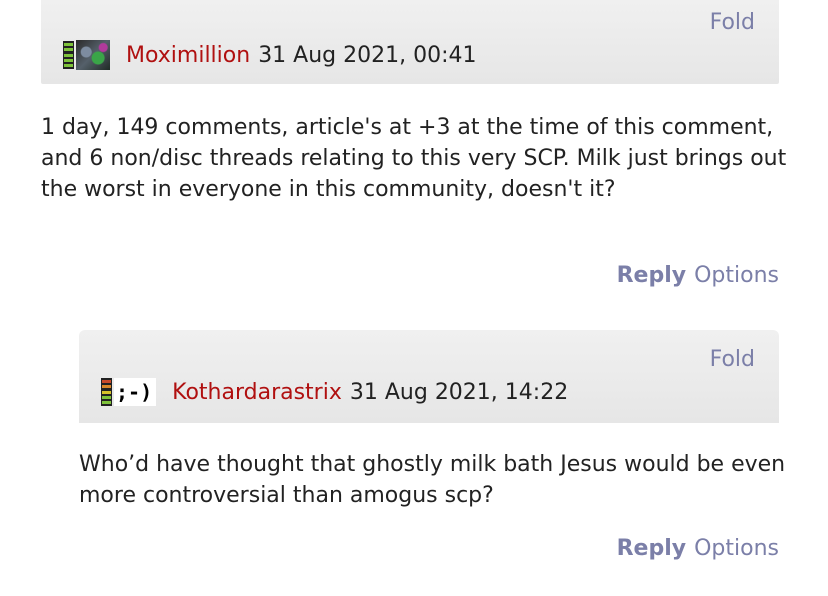 The image size is (828, 596). What do you see at coordinates (93, 55) in the screenshot?
I see `user-avatar-icon` at bounding box center [93, 55].